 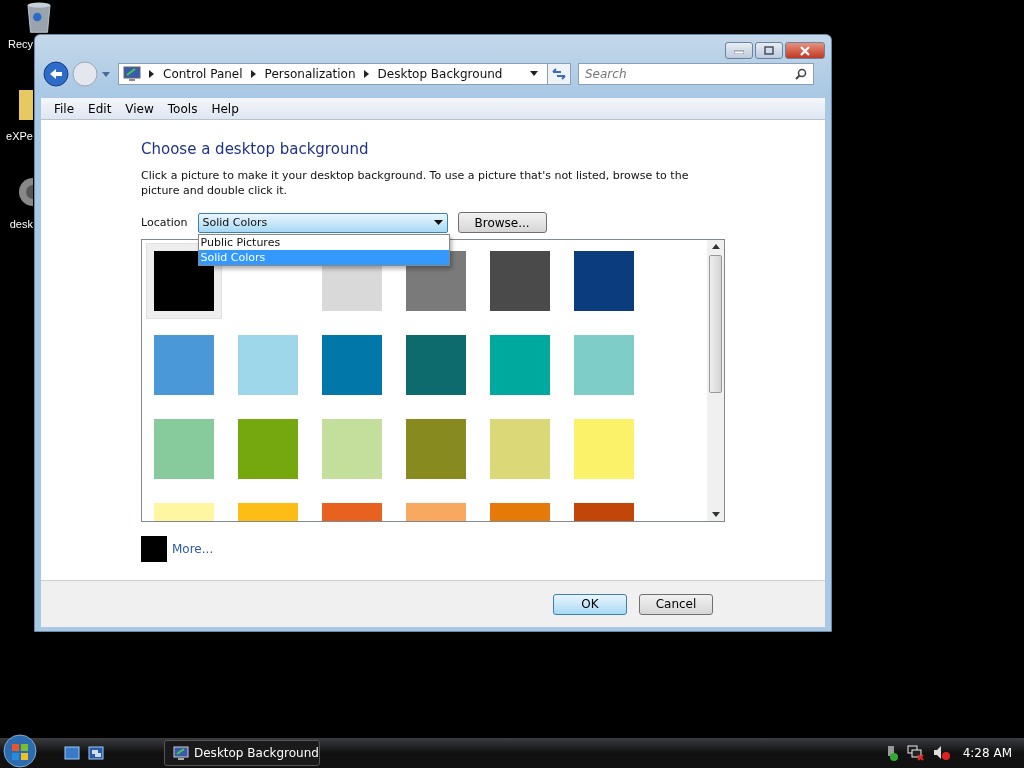 I want to click on location-label: Location, so click(x=164, y=222).